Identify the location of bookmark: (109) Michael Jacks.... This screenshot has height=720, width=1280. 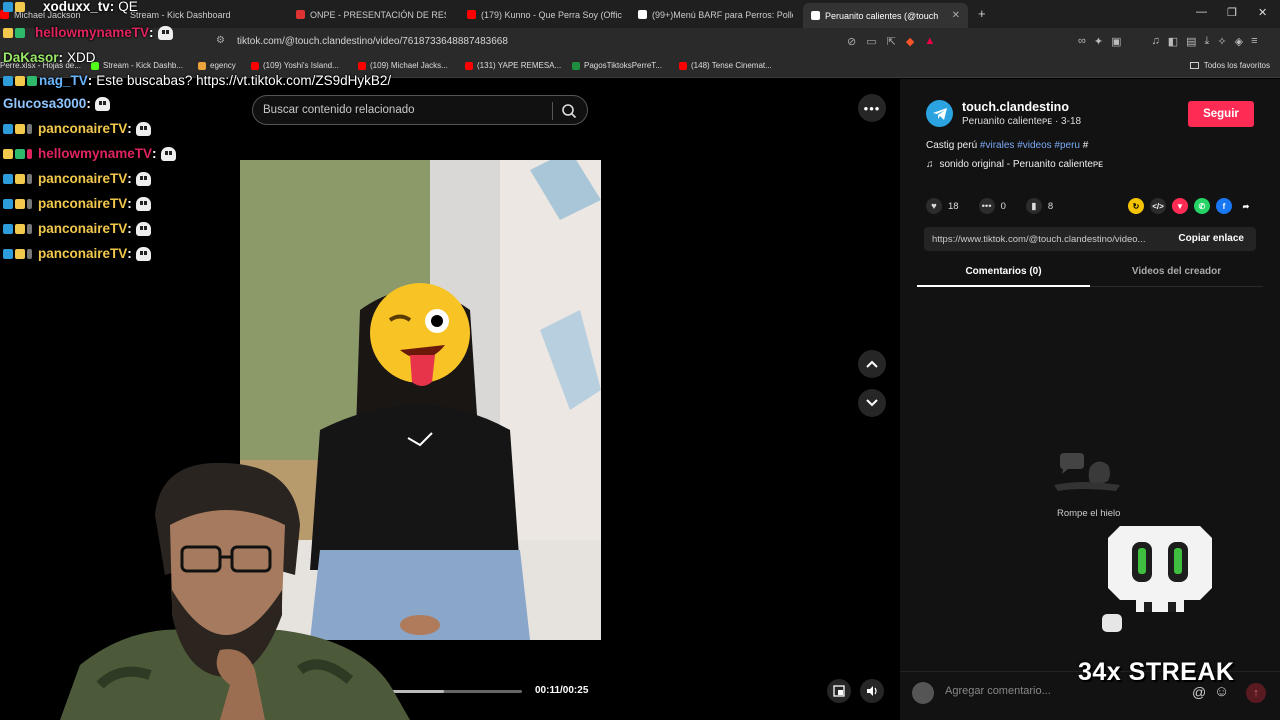
(403, 65).